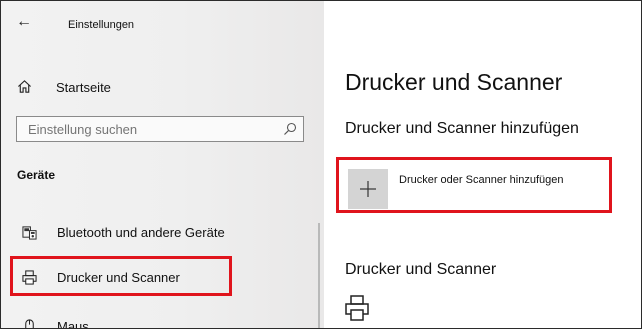 The width and height of the screenshot is (642, 329). Describe the element at coordinates (421, 269) in the screenshot. I see `printers-list-heading: Drucker und Scanner` at that location.